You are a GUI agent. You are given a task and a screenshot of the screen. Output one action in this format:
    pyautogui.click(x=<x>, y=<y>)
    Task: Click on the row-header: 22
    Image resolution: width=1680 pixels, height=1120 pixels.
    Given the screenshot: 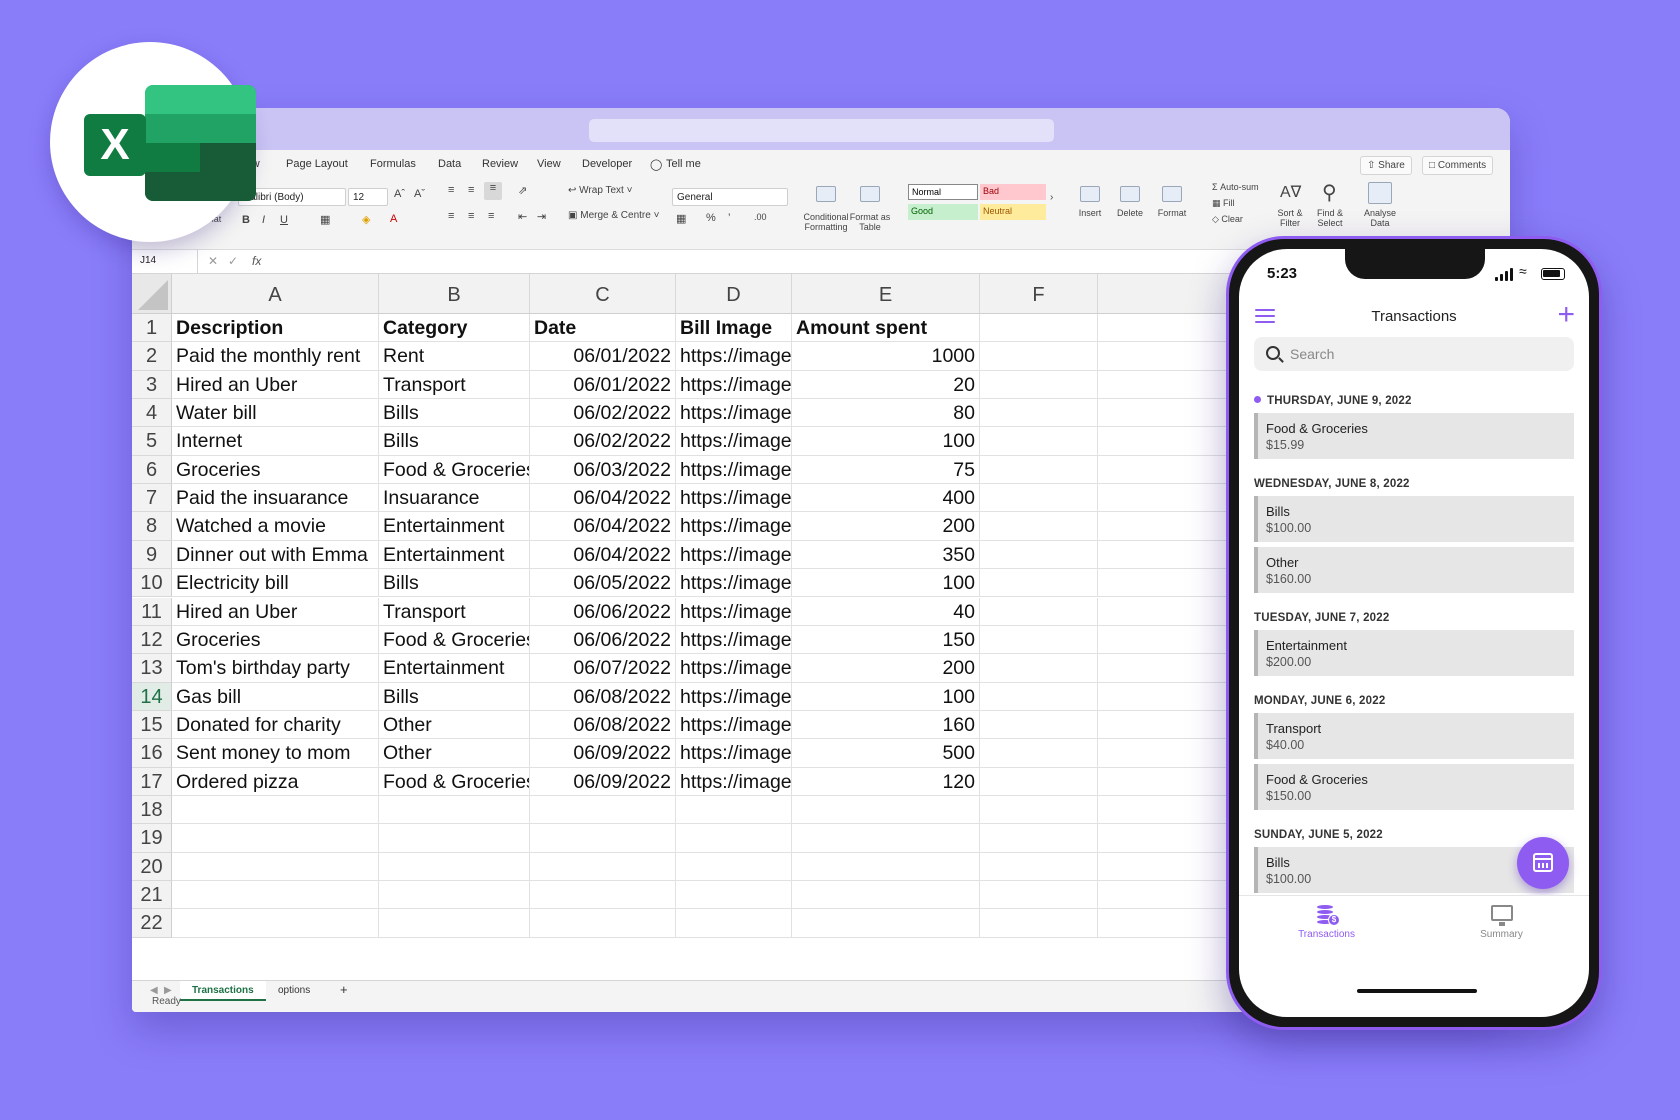 What is the action you would take?
    pyautogui.click(x=152, y=923)
    